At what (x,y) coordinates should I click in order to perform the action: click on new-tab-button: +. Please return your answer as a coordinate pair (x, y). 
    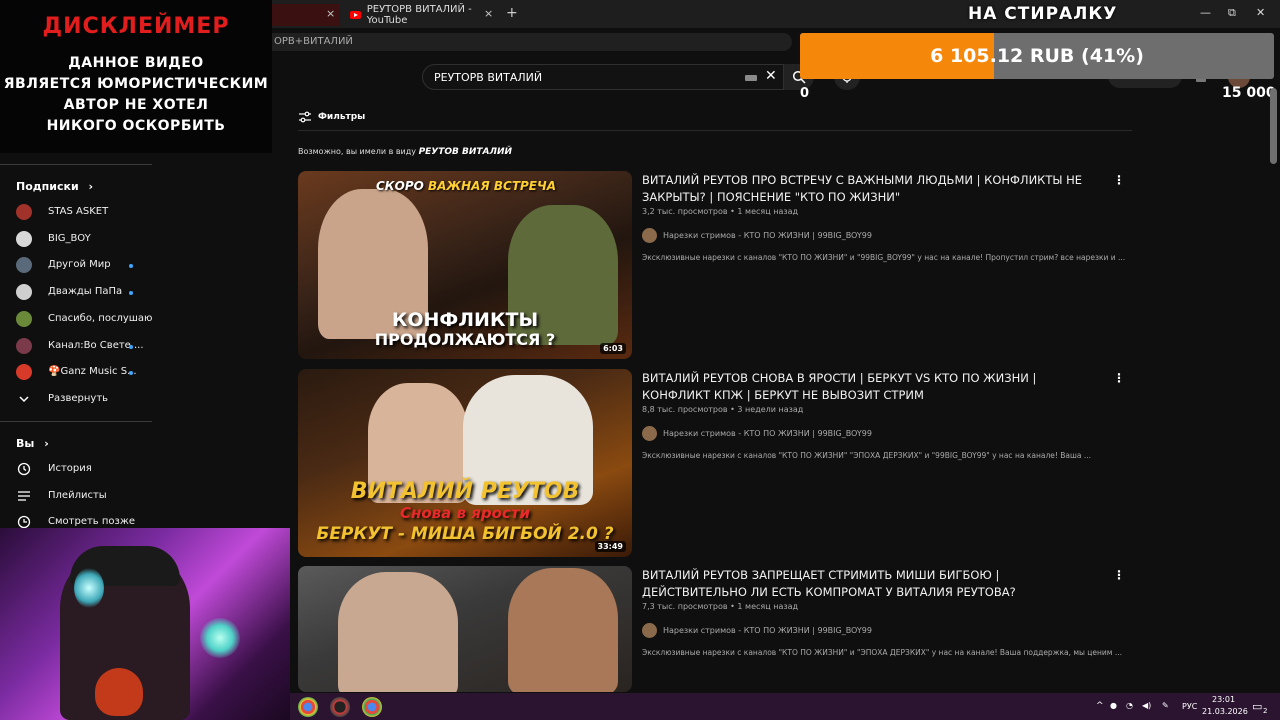
    Looking at the image, I should click on (512, 13).